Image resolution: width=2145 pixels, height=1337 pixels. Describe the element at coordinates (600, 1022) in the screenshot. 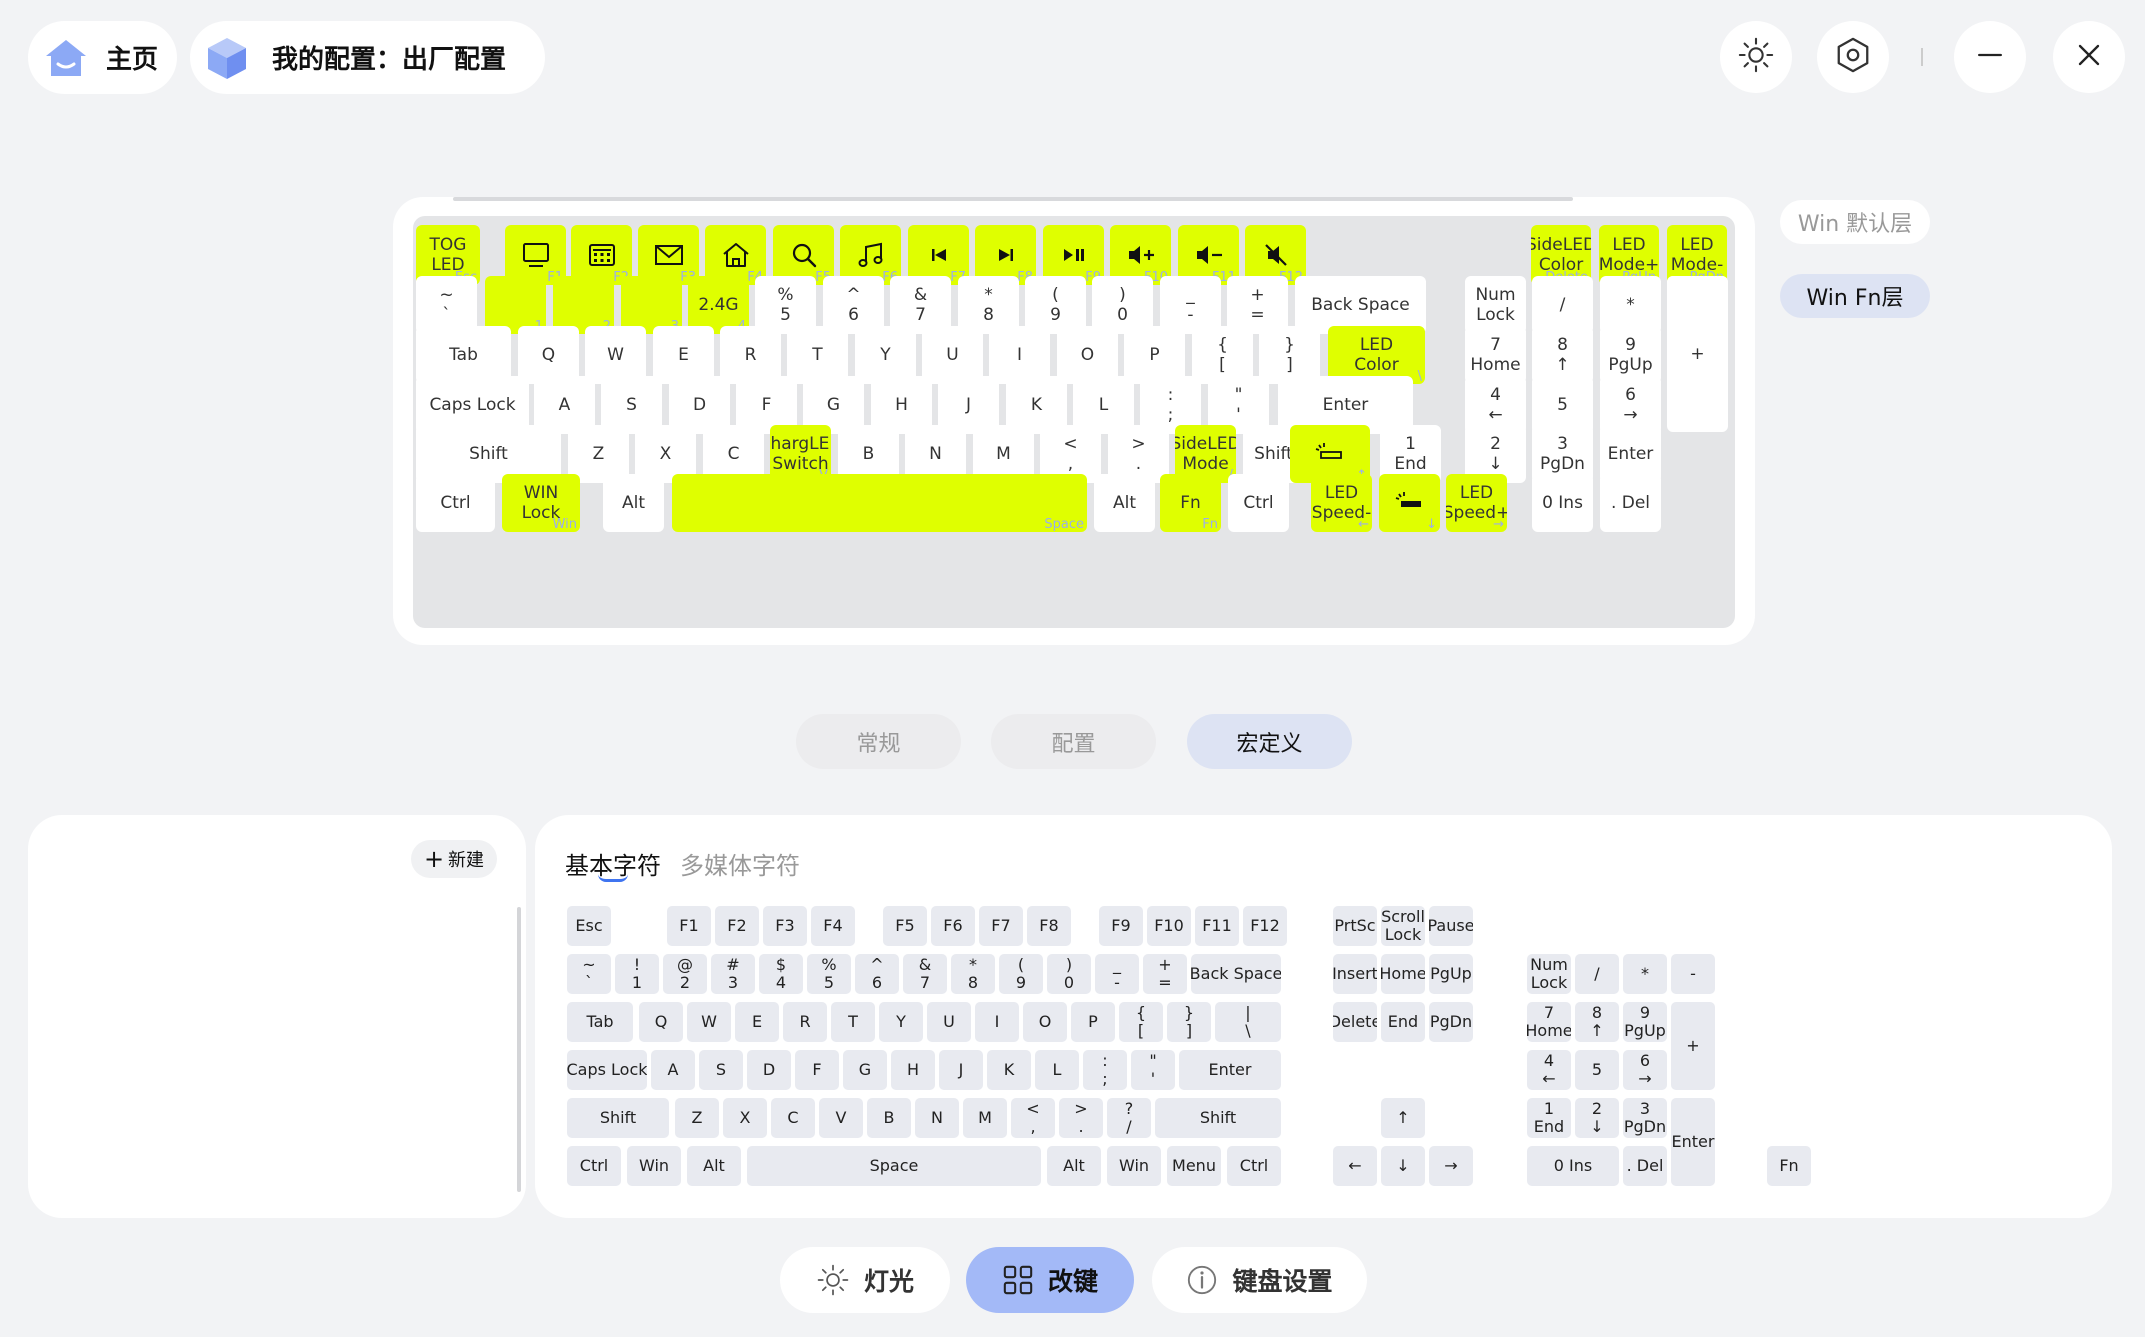

I see `picker-key-tab: Tab` at that location.